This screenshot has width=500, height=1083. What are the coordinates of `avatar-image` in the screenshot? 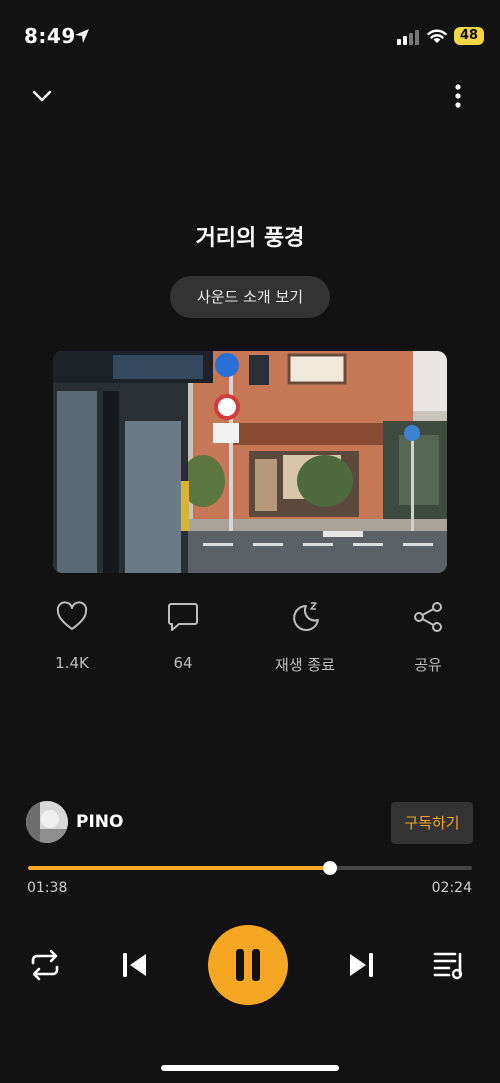 It's located at (47, 822).